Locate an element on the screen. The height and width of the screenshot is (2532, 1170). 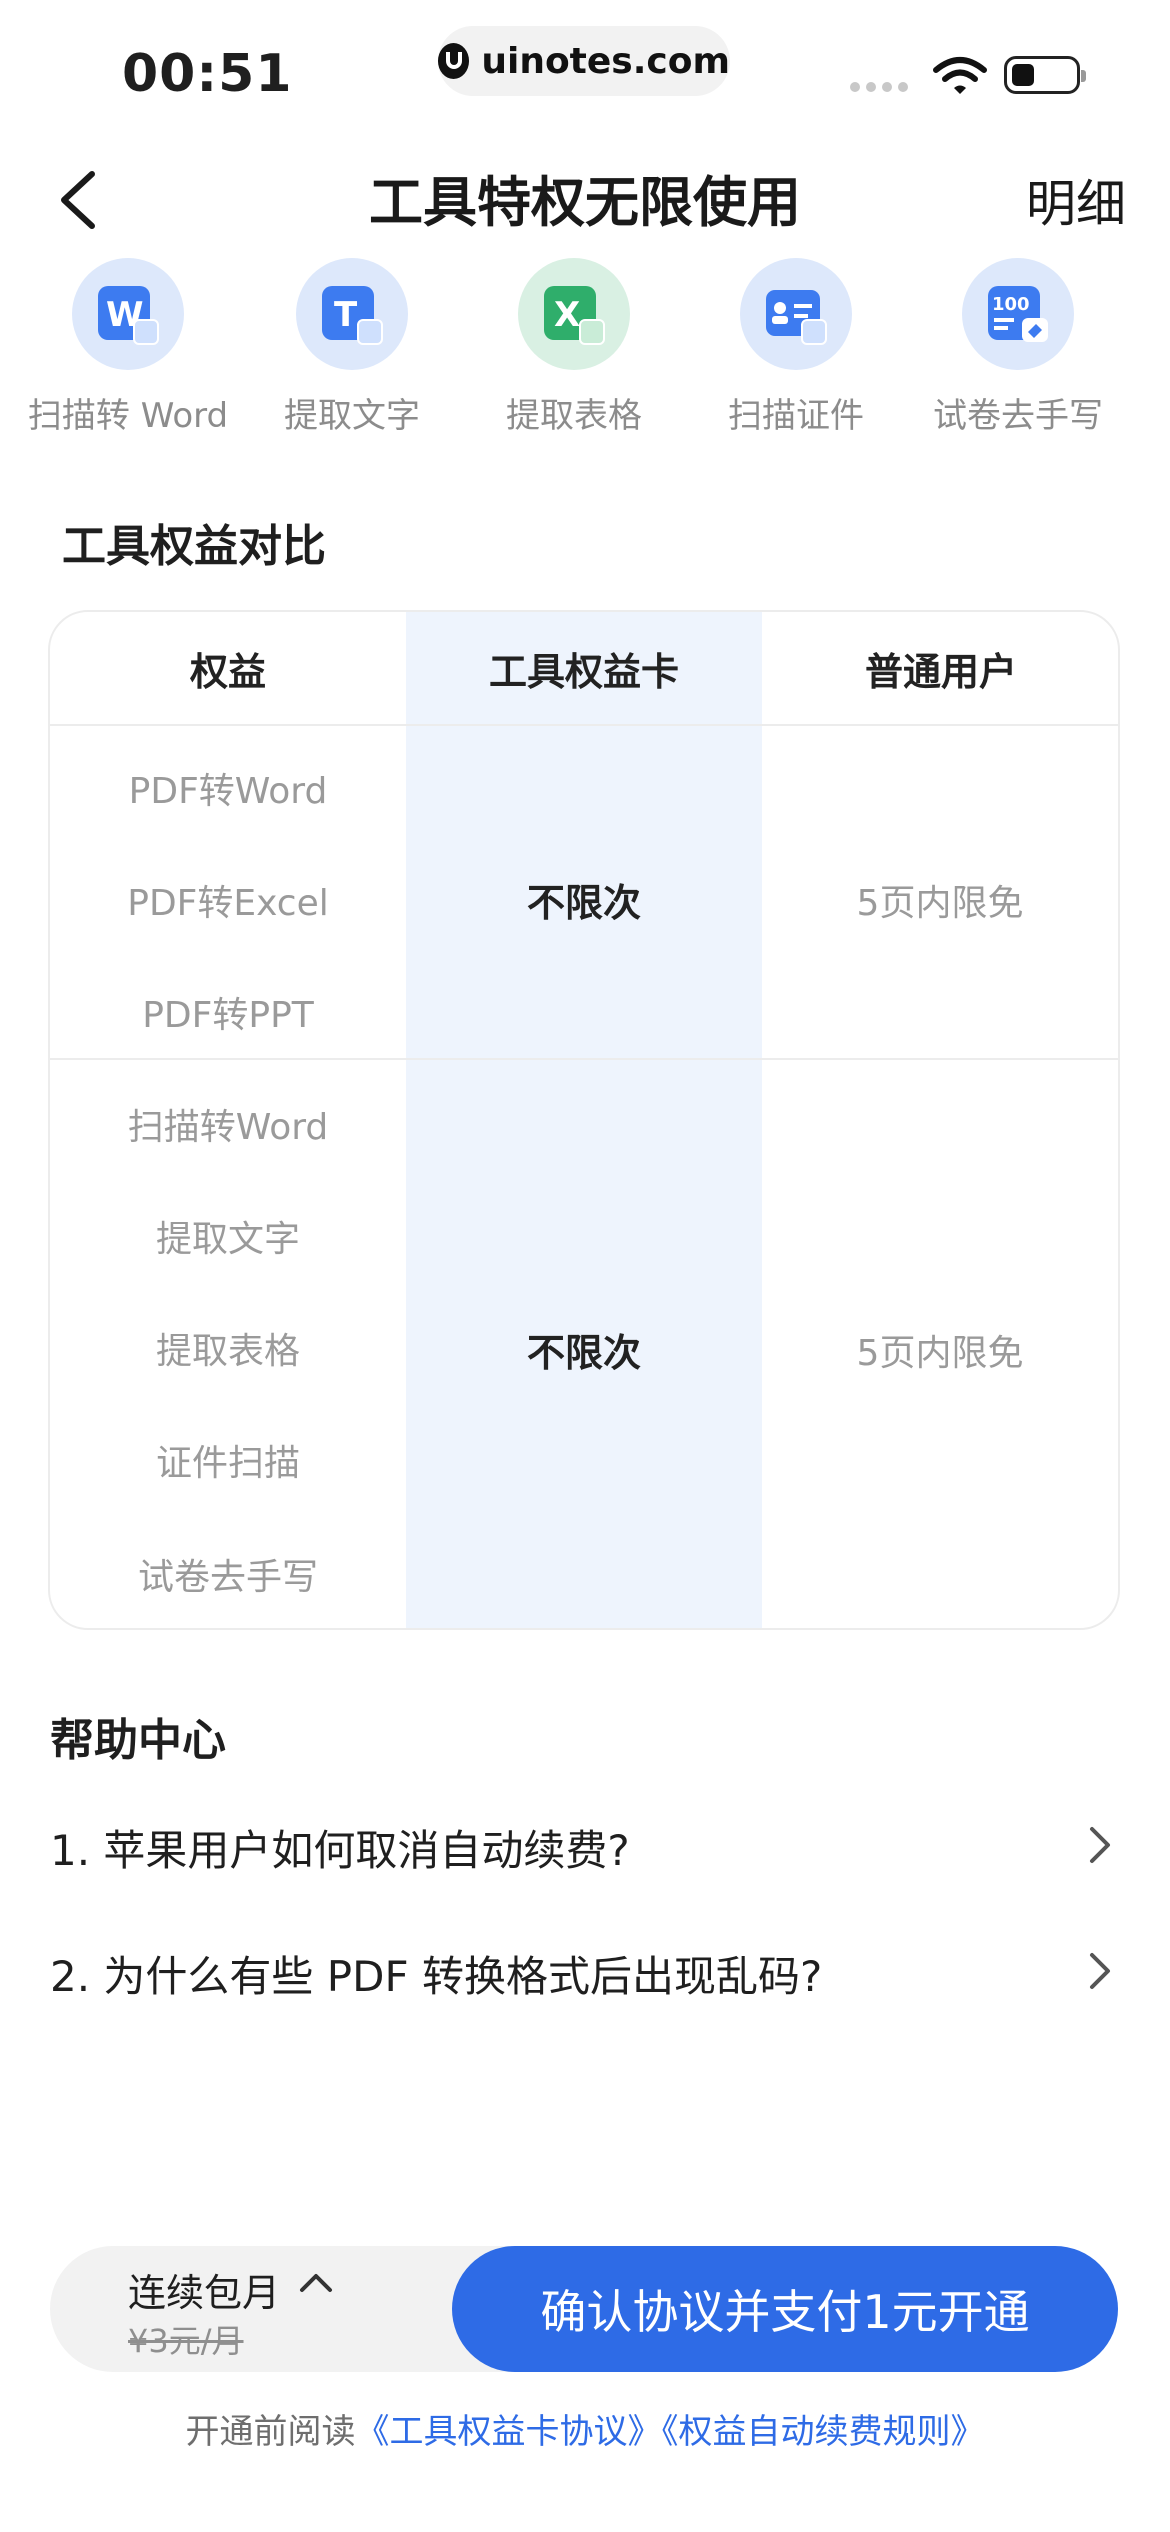
feature-item: 试卷去手写 is located at coordinates (227, 1577).